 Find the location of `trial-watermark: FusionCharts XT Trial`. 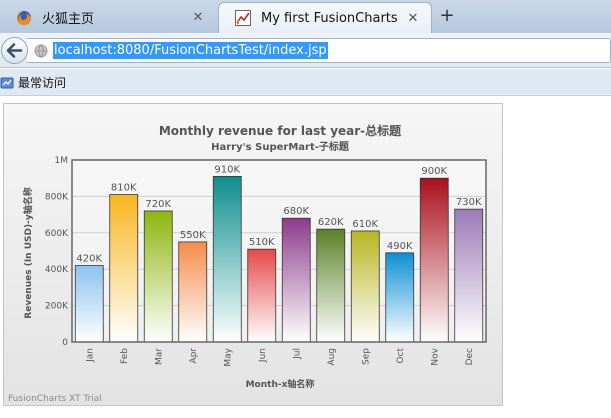

trial-watermark: FusionCharts XT Trial is located at coordinates (55, 399).